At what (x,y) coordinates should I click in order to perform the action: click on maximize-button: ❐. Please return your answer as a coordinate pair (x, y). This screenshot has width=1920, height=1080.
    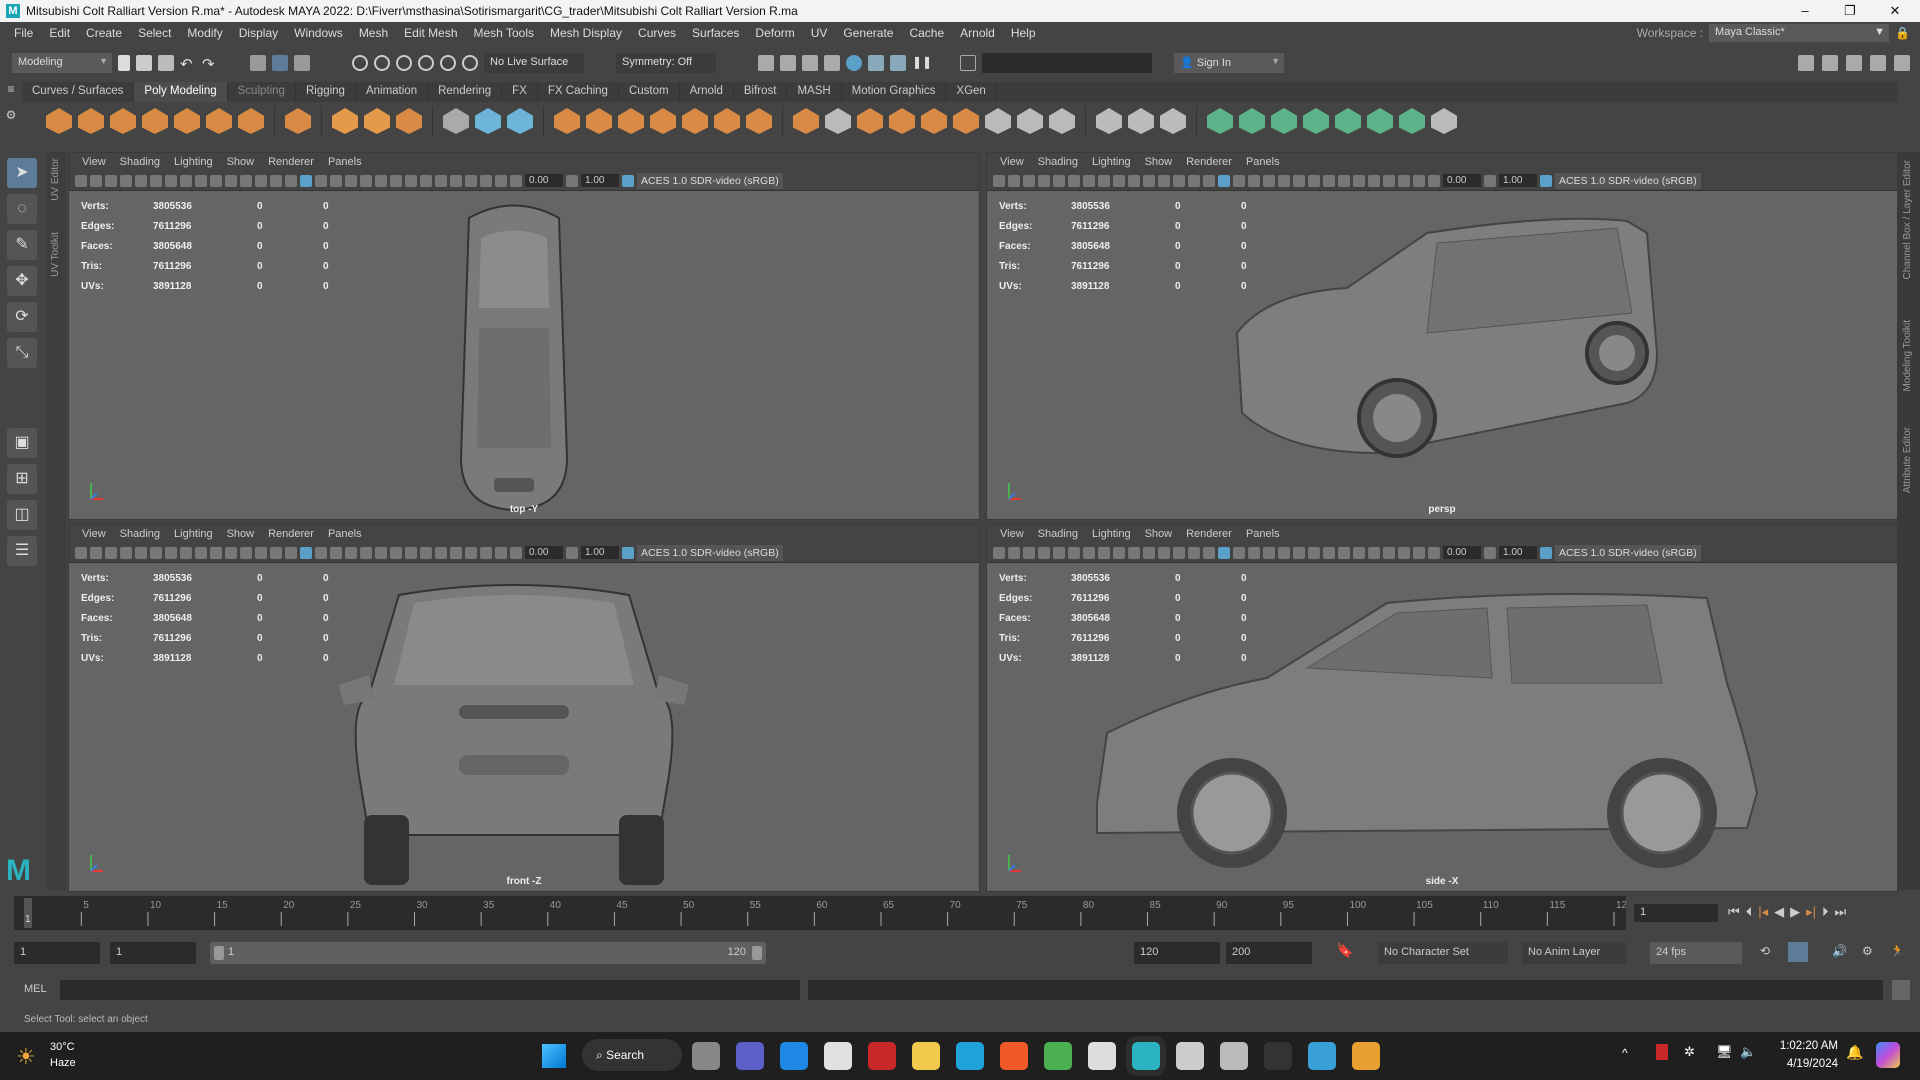
    Looking at the image, I should click on (1850, 11).